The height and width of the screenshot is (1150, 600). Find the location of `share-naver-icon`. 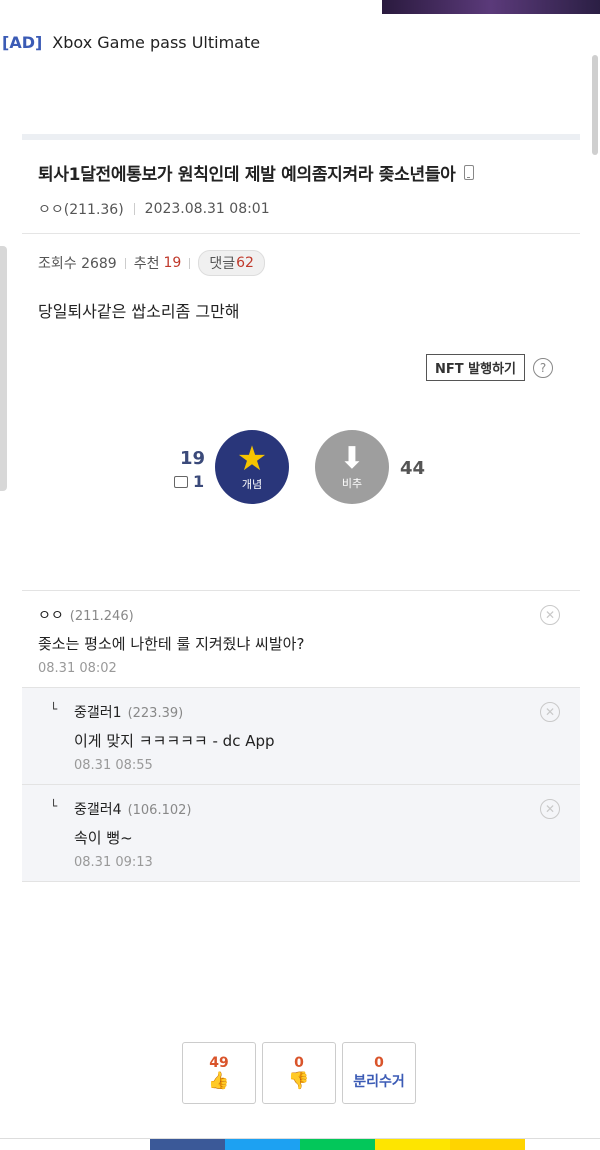

share-naver-icon is located at coordinates (337, 1144).